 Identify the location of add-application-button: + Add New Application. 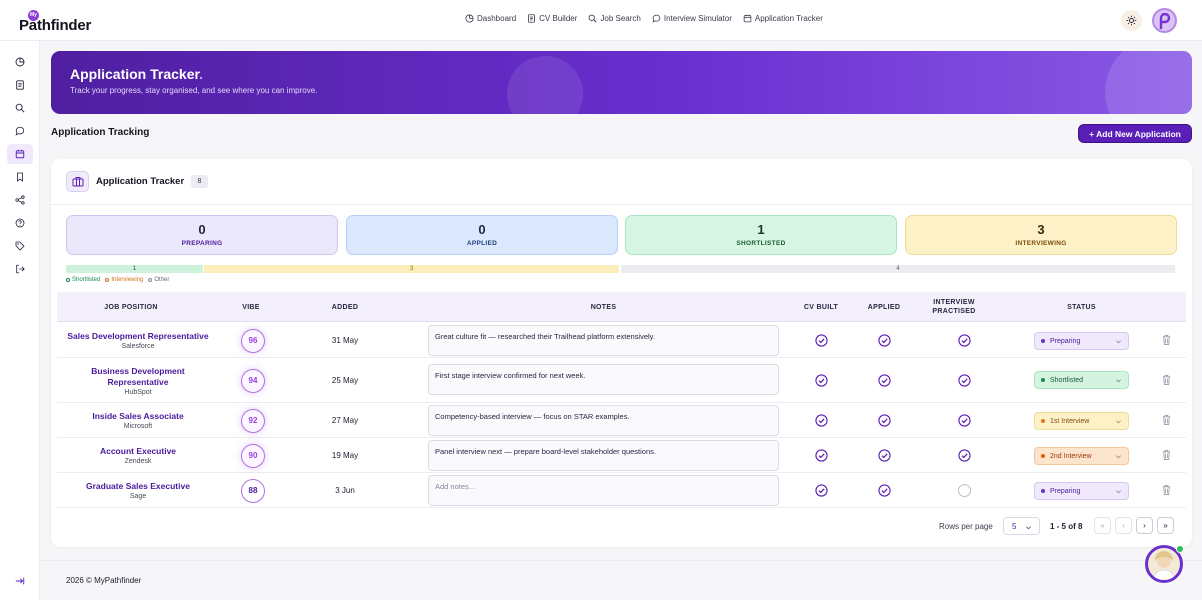
(1135, 133).